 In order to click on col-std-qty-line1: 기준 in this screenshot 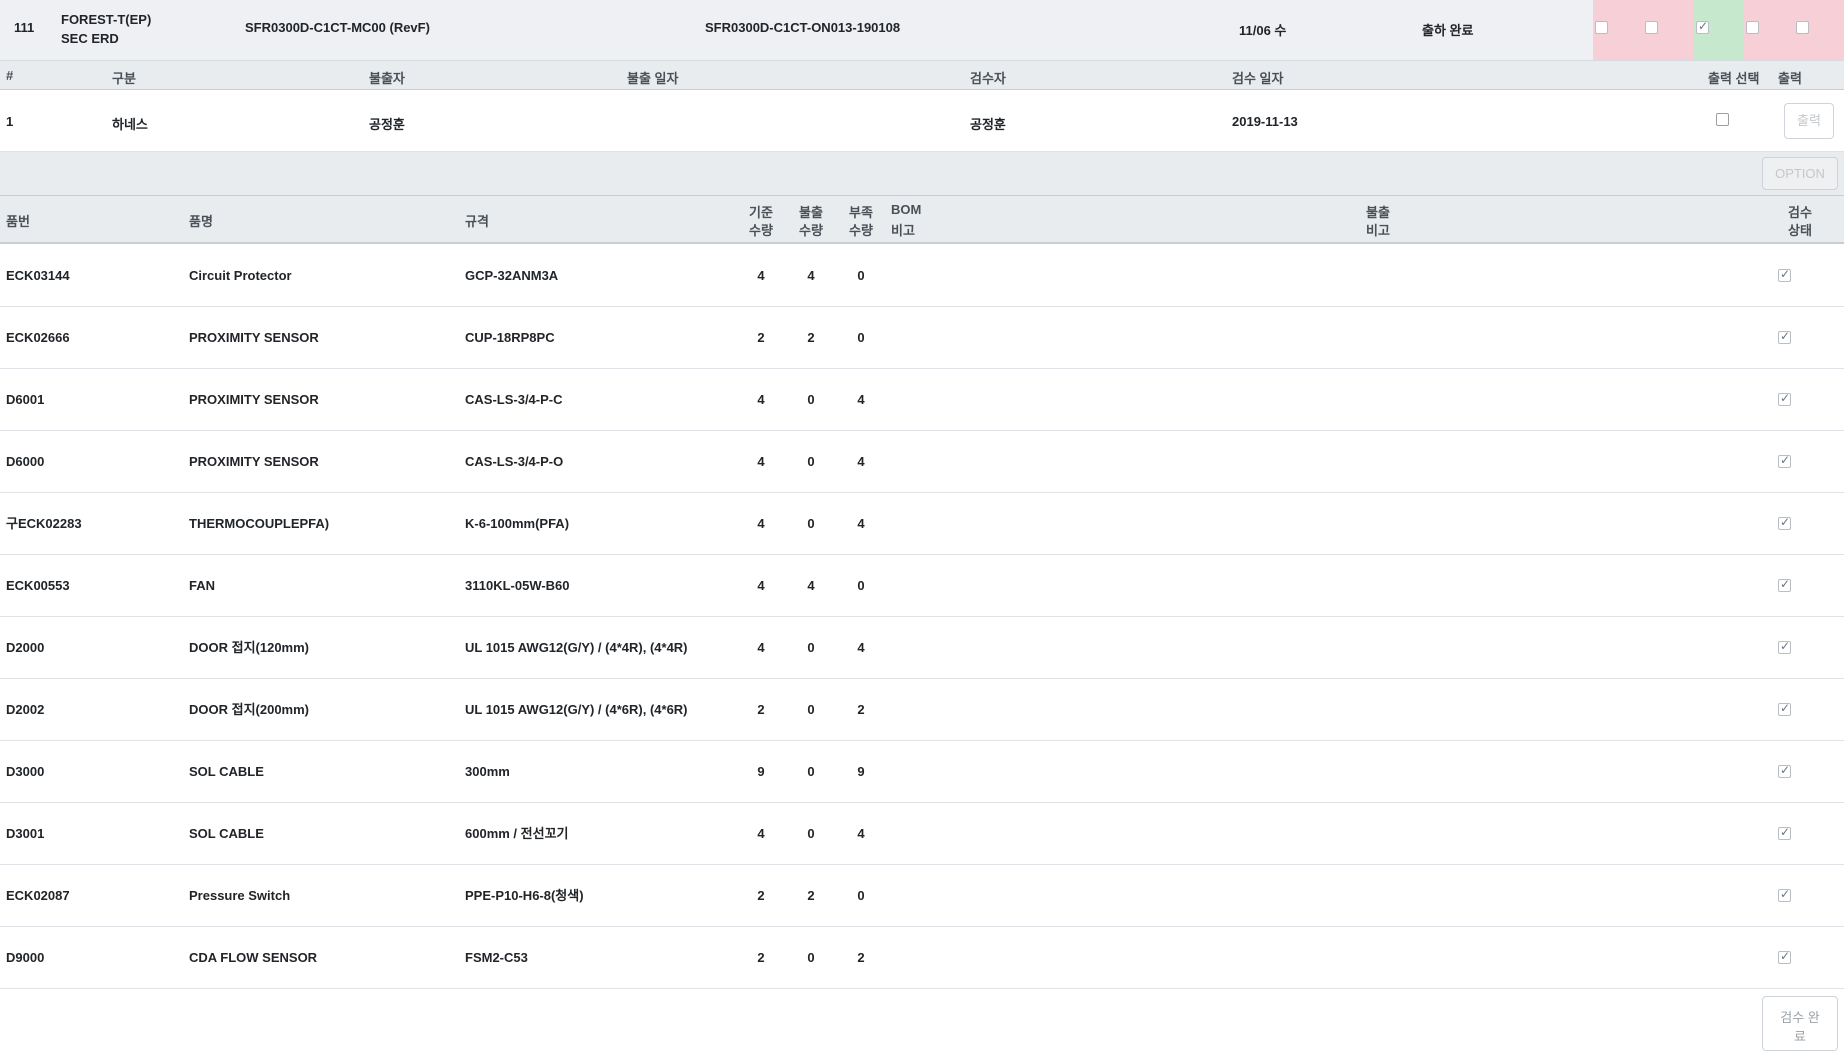, I will do `click(761, 212)`.